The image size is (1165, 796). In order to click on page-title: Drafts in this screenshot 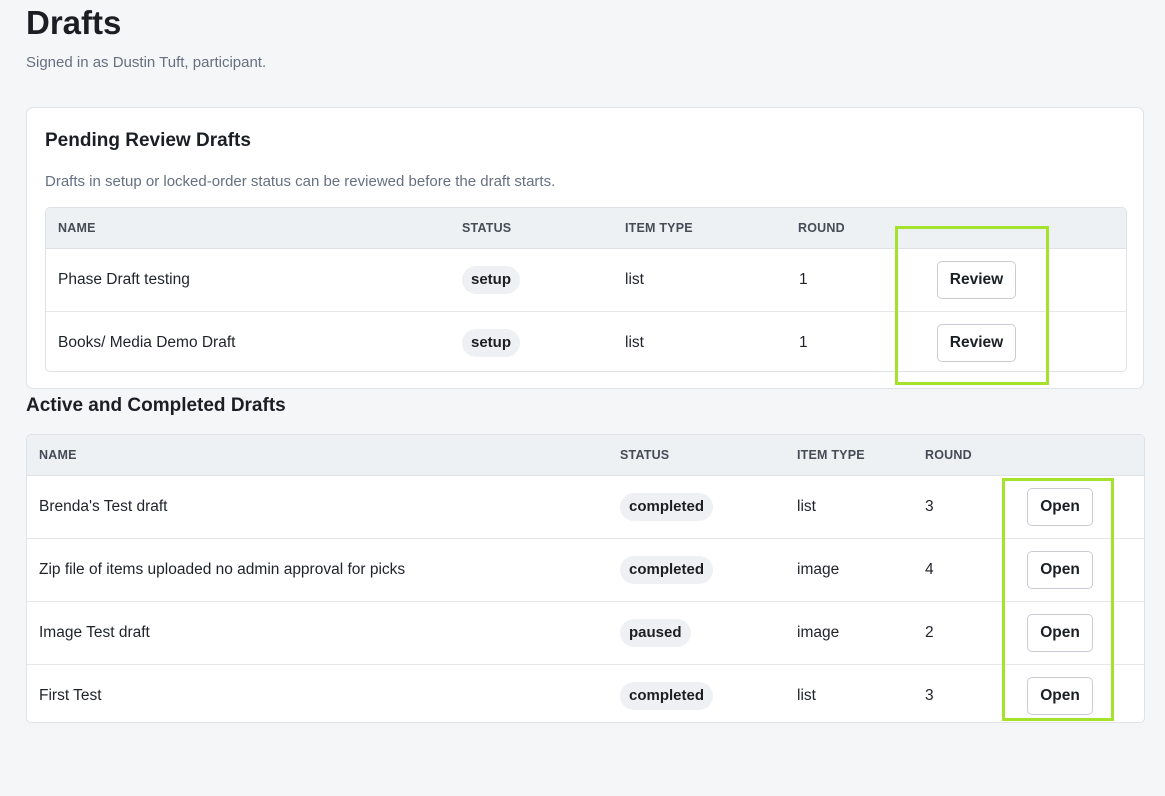, I will do `click(74, 22)`.